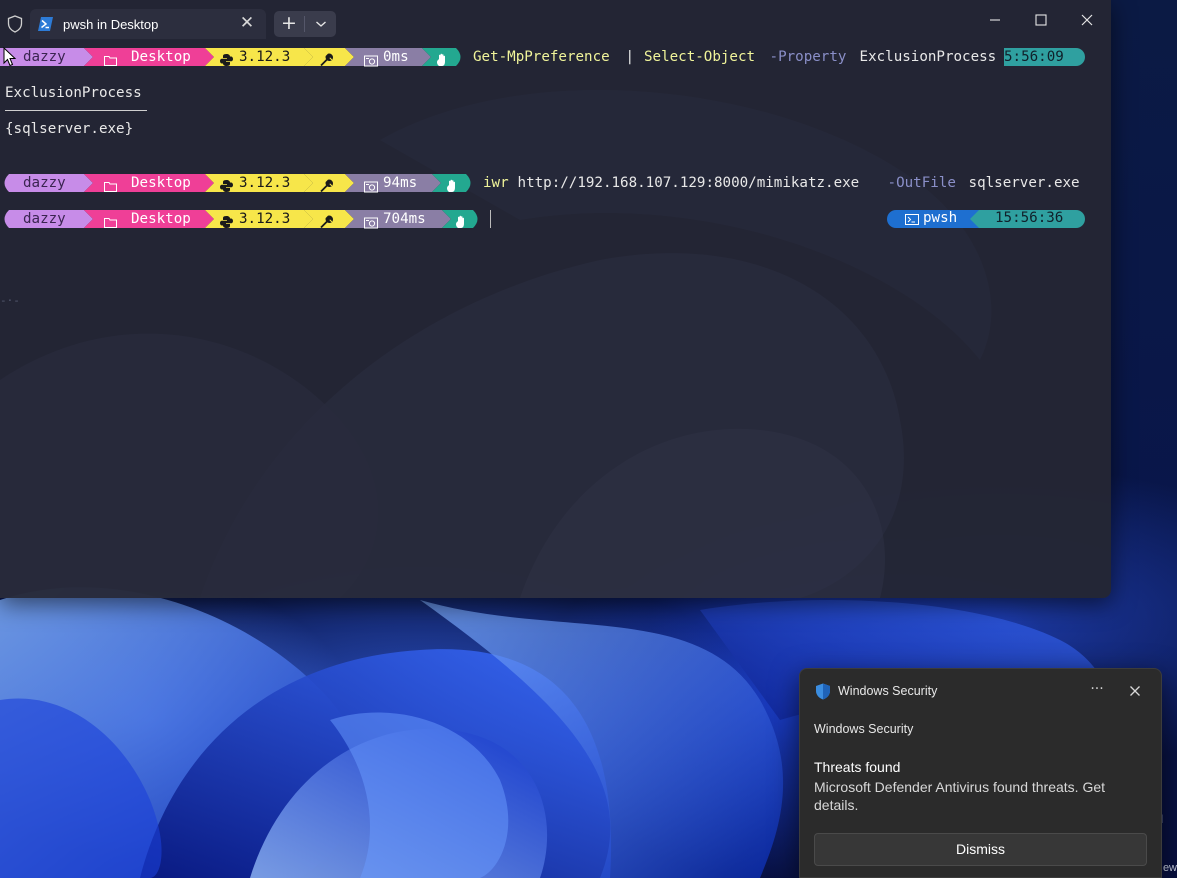 The width and height of the screenshot is (1177, 878). I want to click on duration-label: 94ms, so click(400, 183).